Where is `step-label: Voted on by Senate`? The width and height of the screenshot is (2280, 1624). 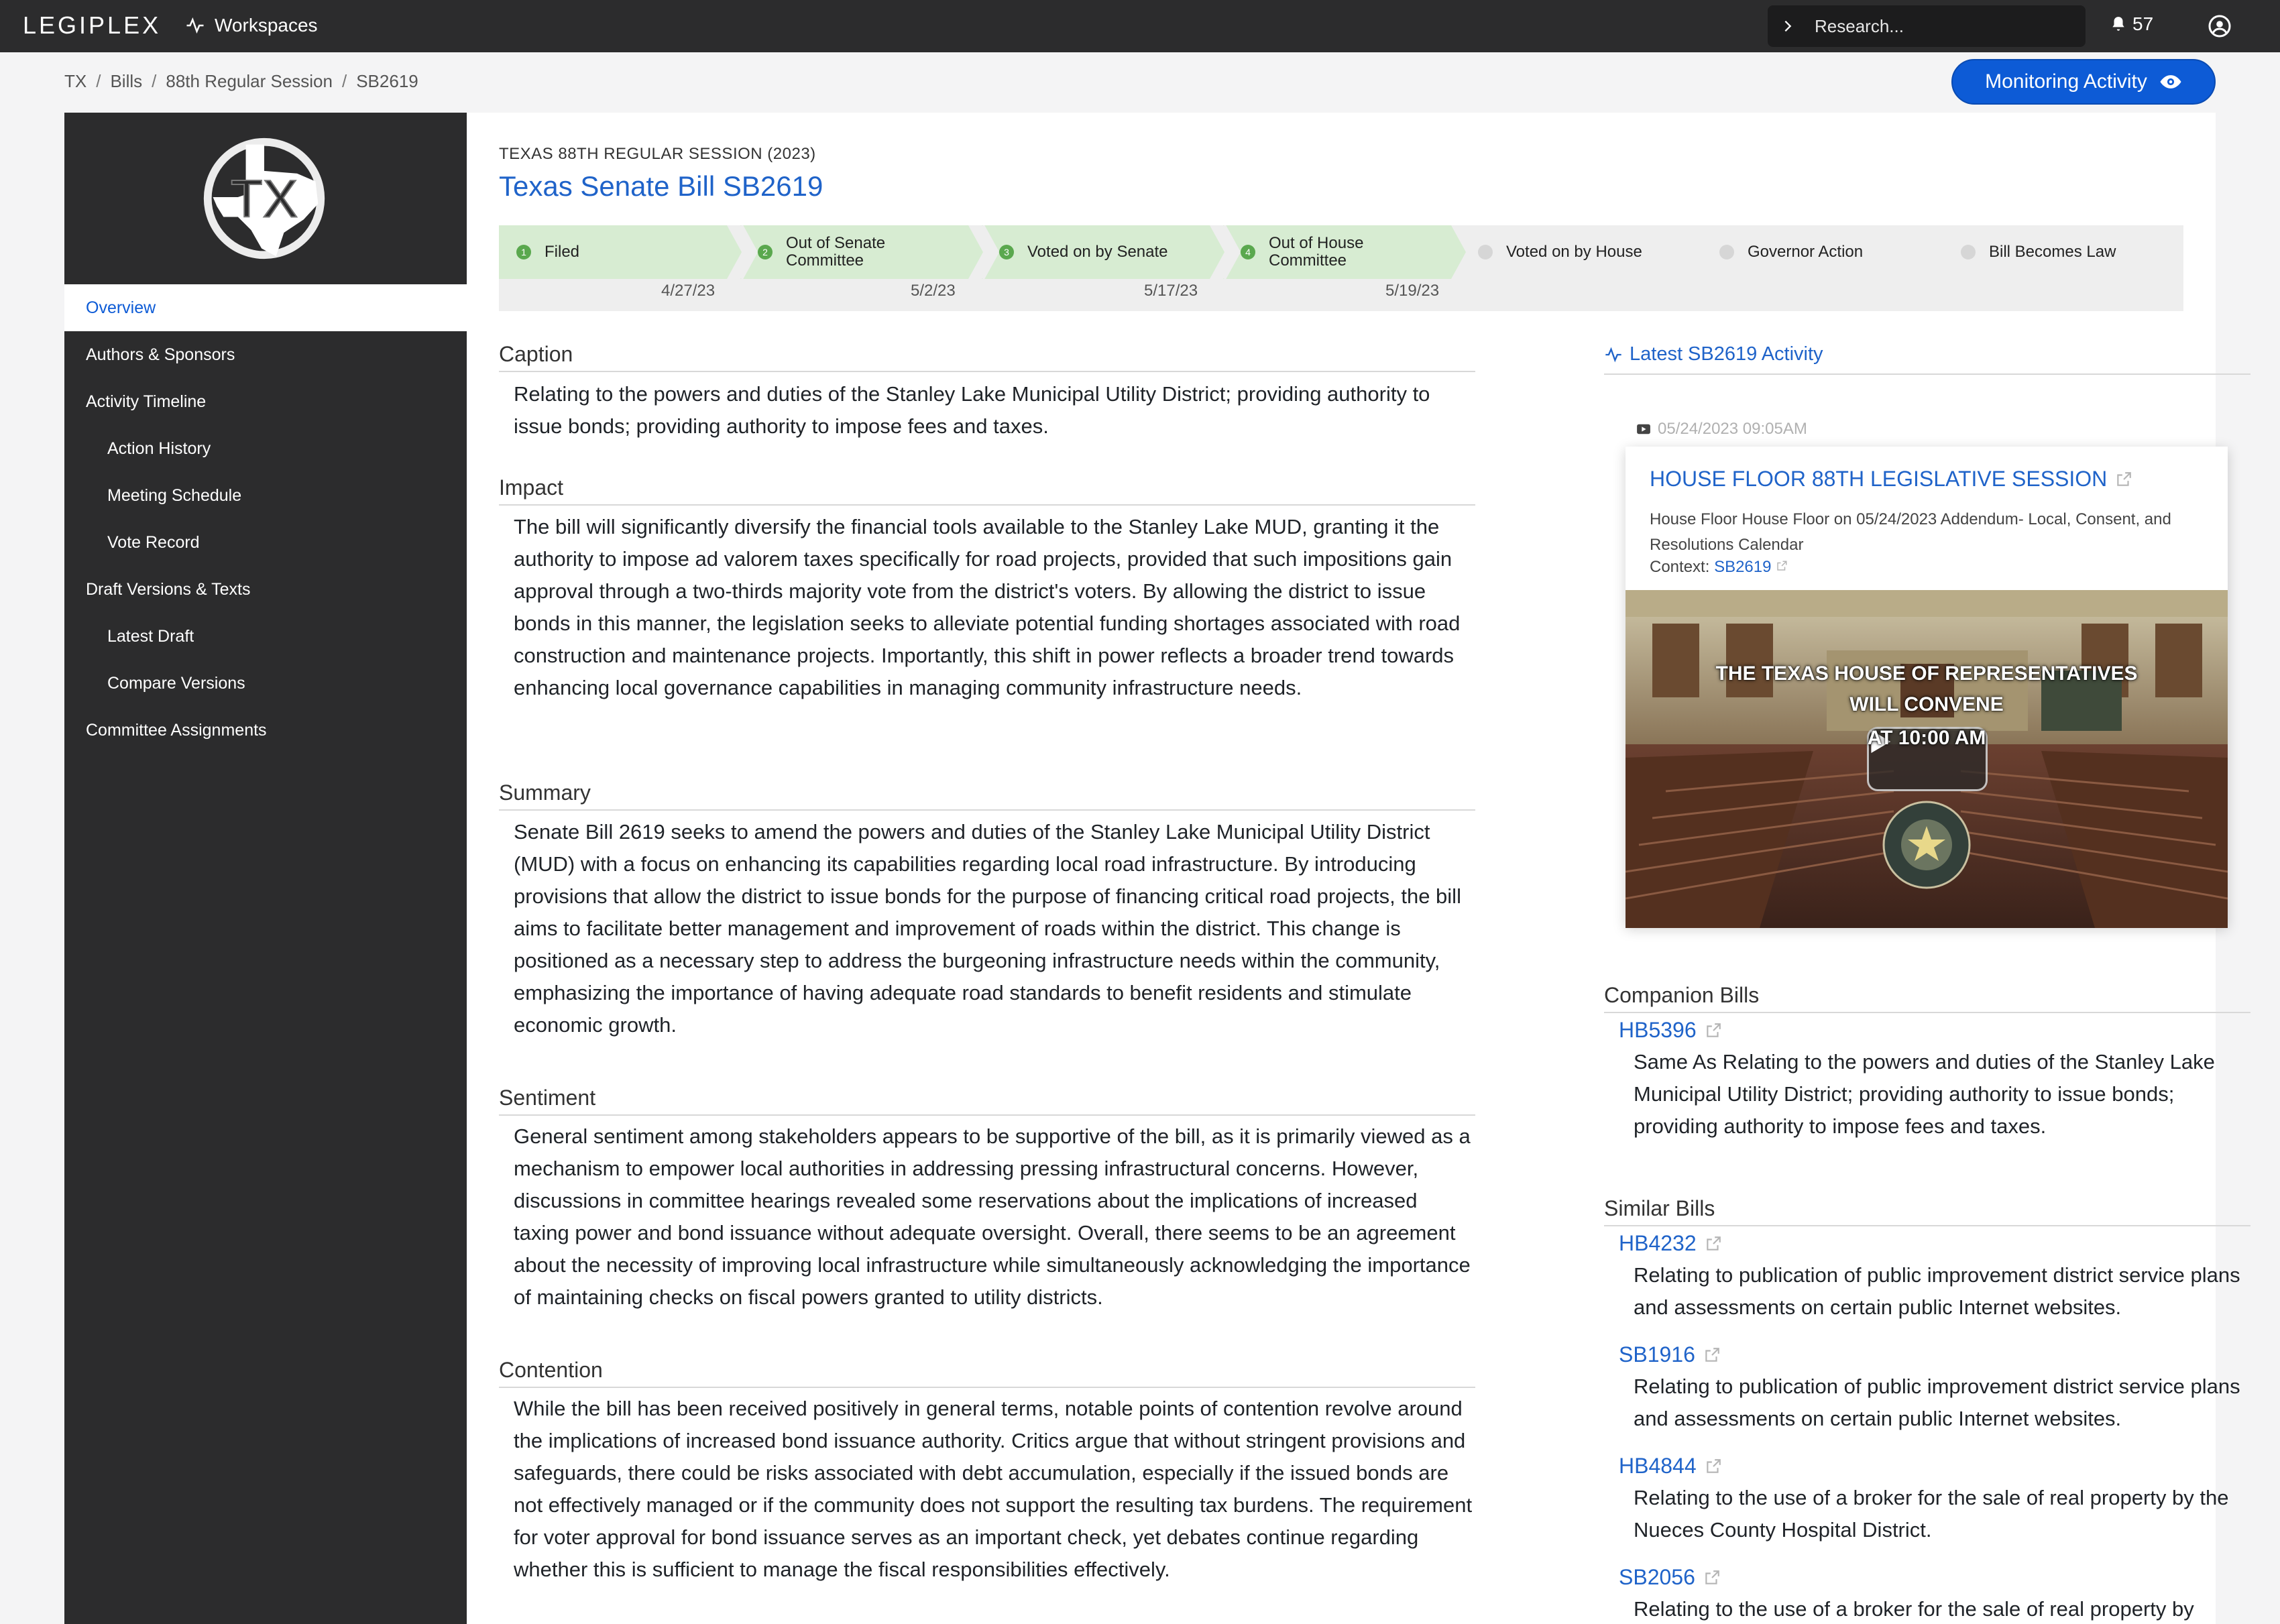 step-label: Voted on by Senate is located at coordinates (1097, 252).